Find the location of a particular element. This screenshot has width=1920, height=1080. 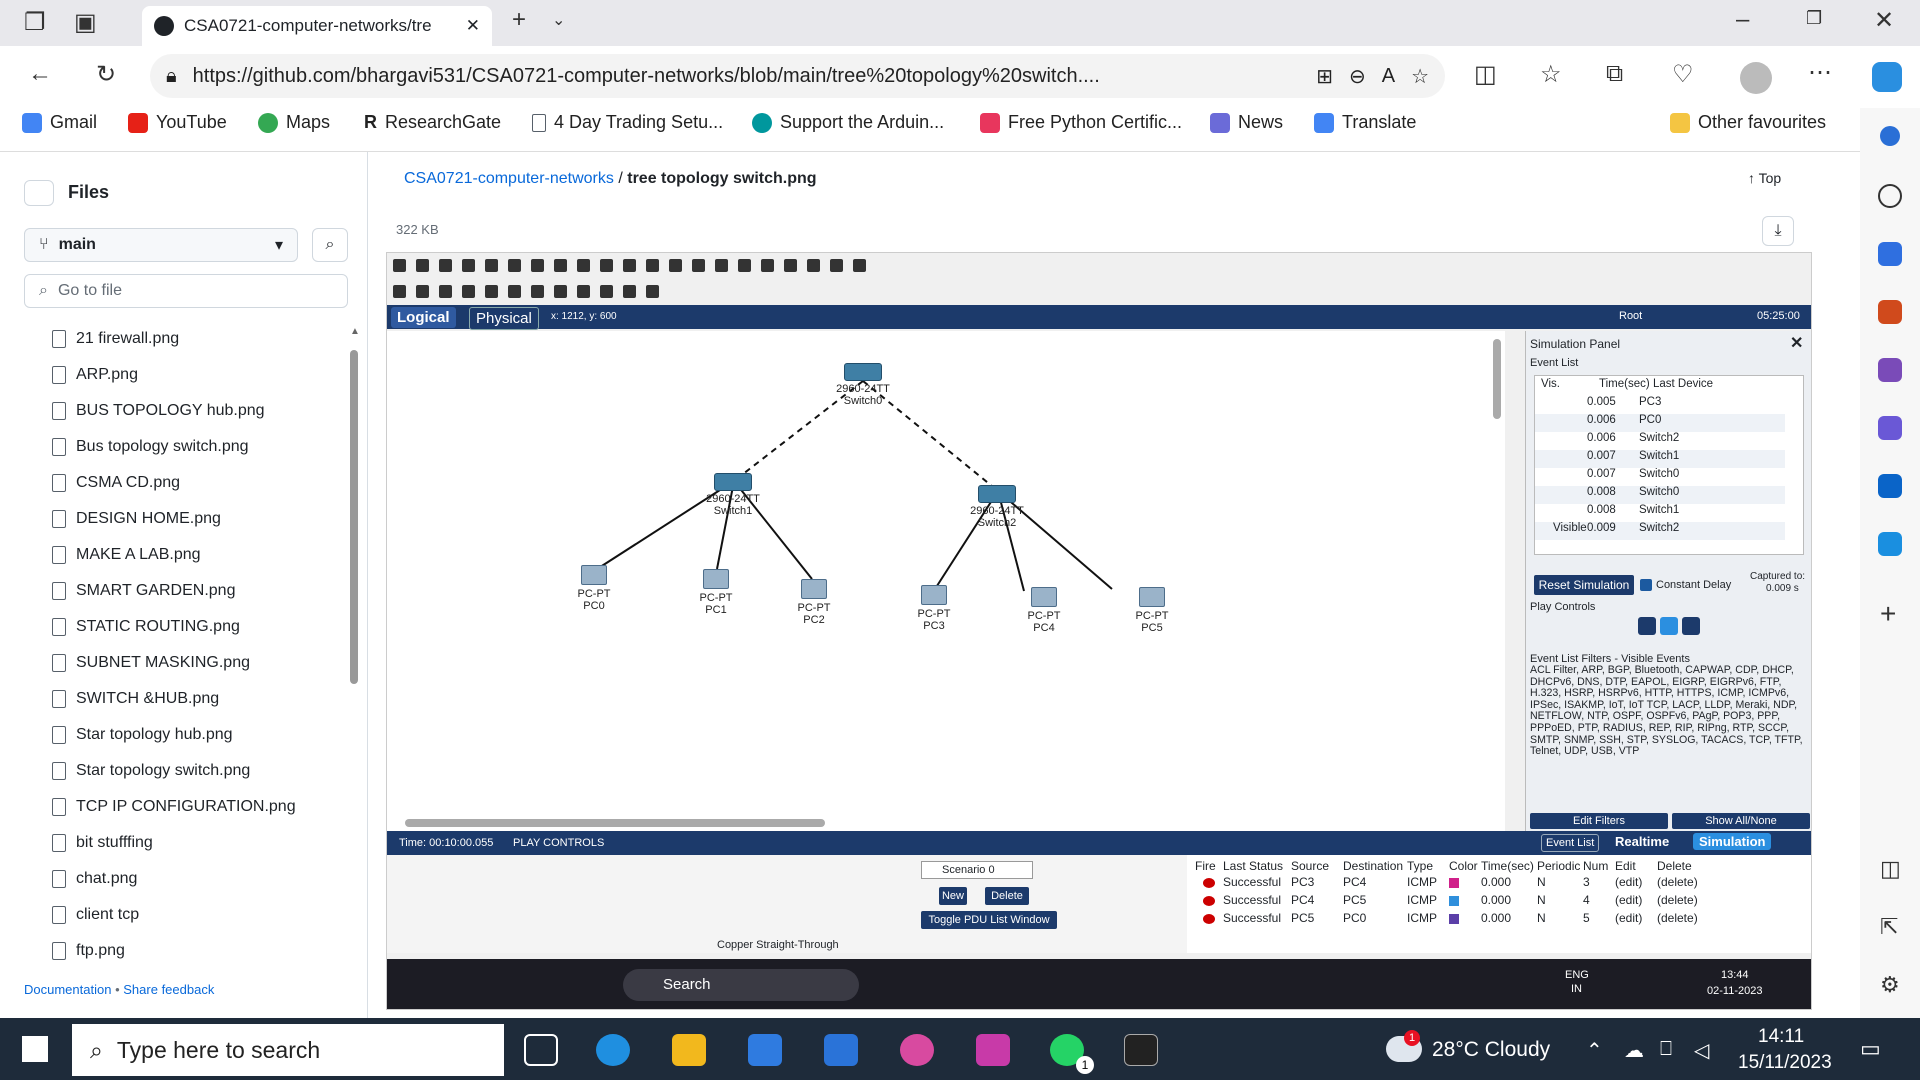

back-icon: ← is located at coordinates (40, 74).